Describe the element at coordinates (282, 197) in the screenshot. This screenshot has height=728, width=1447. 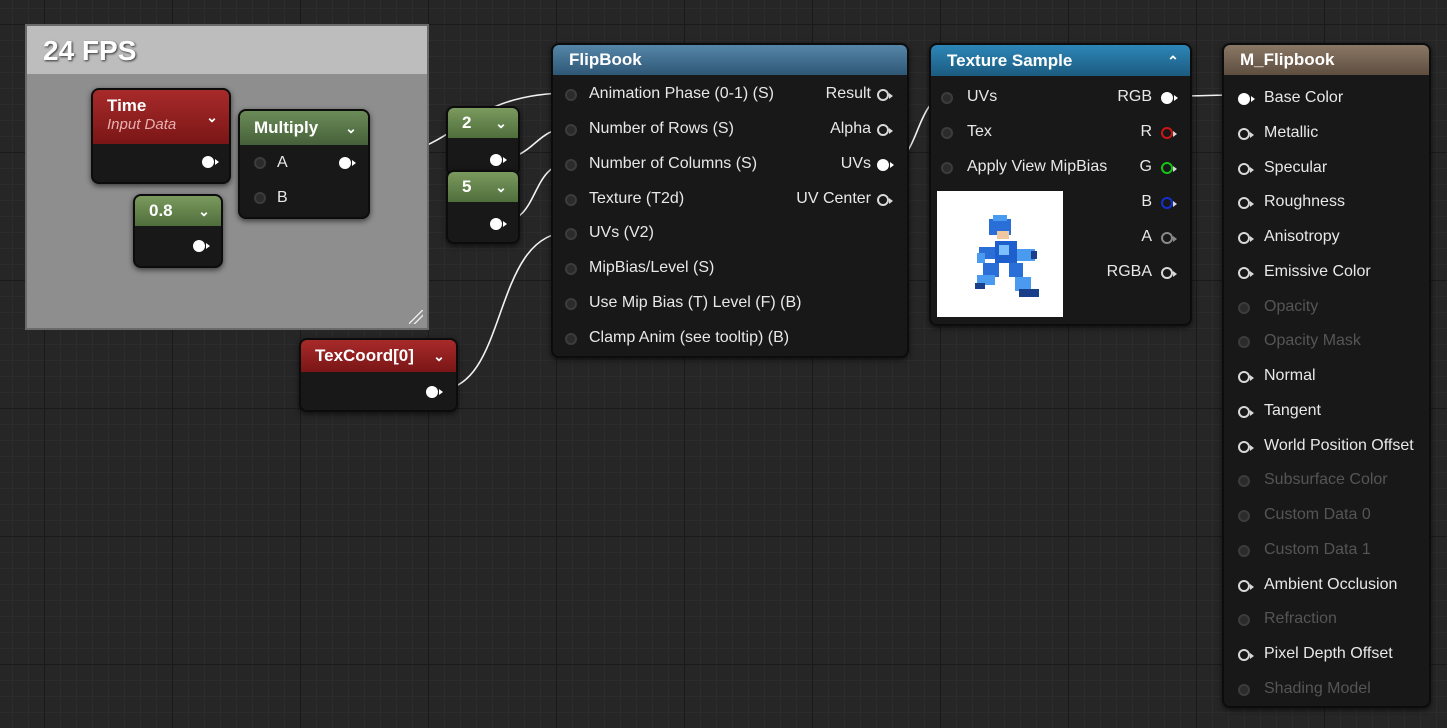
I see `multiply-input-b-label: B` at that location.